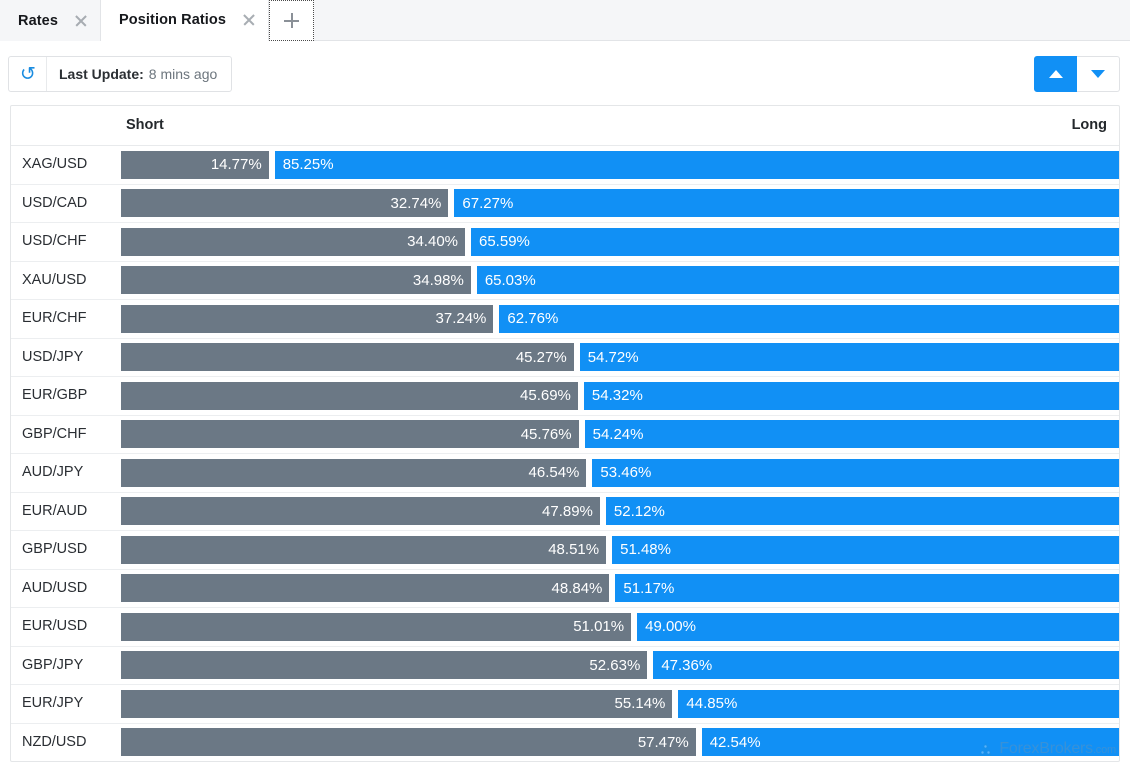 Image resolution: width=1130 pixels, height=771 pixels. I want to click on short-bar: 45.69%, so click(349, 395).